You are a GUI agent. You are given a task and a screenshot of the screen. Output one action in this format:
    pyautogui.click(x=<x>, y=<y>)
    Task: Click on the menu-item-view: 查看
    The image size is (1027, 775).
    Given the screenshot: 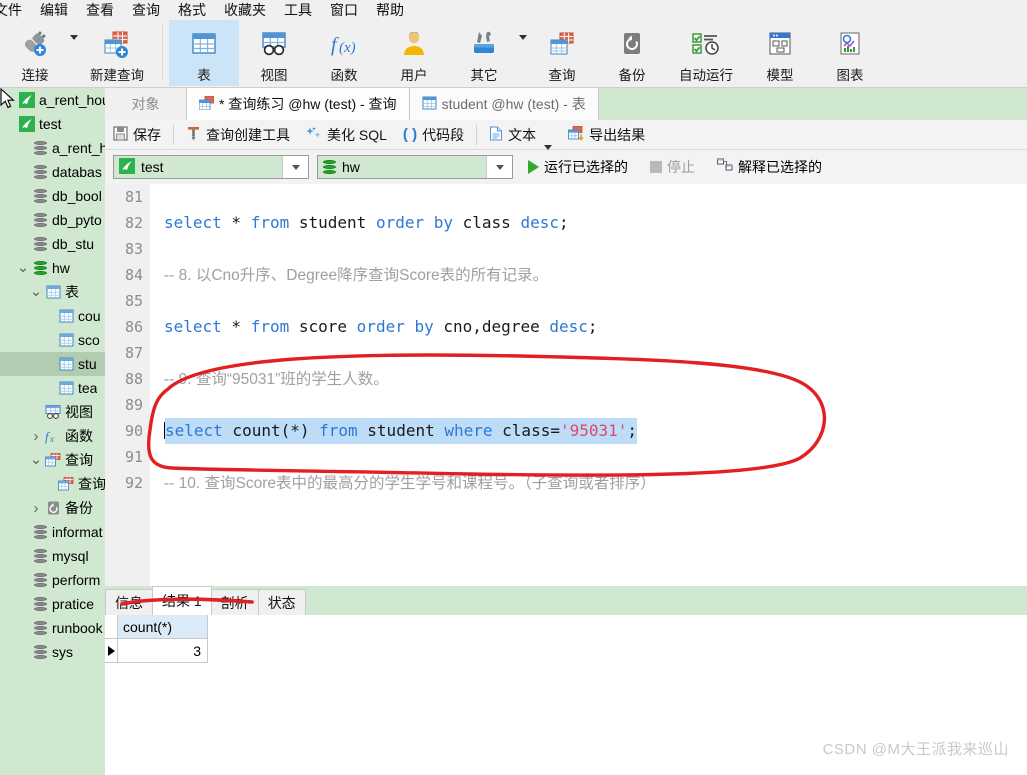 What is the action you would take?
    pyautogui.click(x=100, y=10)
    